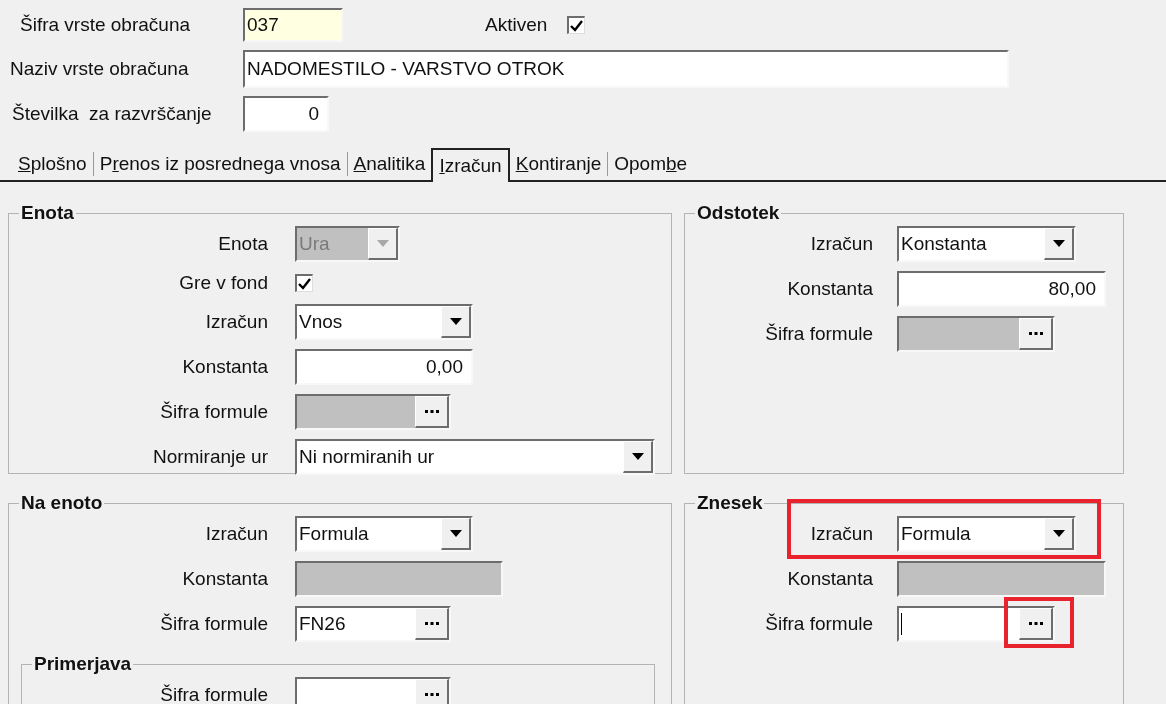 Image resolution: width=1166 pixels, height=704 pixels. Describe the element at coordinates (209, 457) in the screenshot. I see `field-label: Normiranje ur` at that location.